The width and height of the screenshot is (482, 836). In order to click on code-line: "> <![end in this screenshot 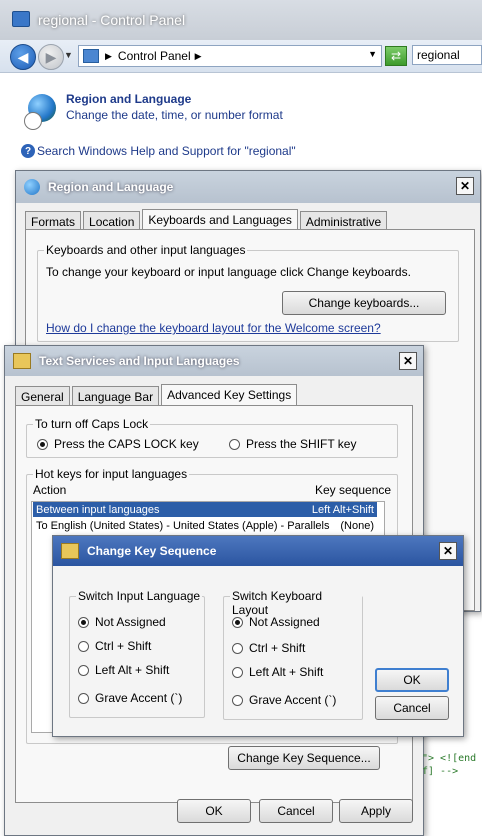, I will do `click(449, 758)`.